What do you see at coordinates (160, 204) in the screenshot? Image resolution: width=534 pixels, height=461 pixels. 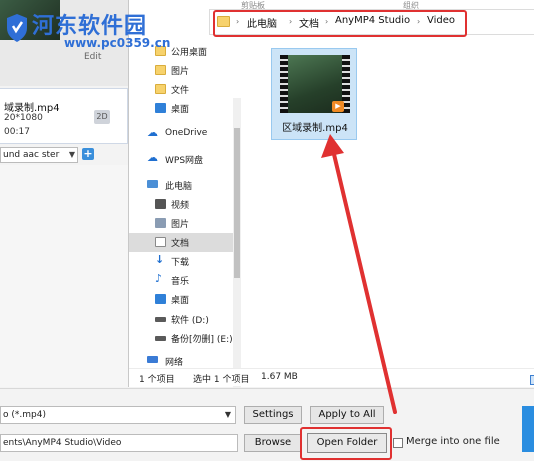 I see `video-icon` at bounding box center [160, 204].